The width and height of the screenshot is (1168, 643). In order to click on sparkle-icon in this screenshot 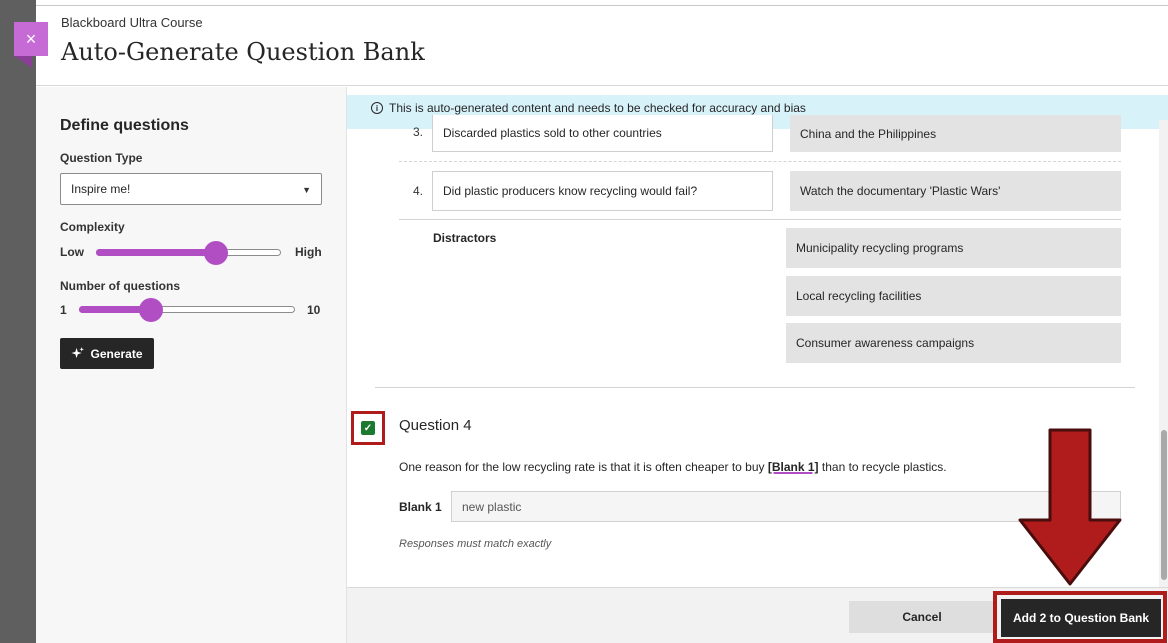, I will do `click(78, 353)`.